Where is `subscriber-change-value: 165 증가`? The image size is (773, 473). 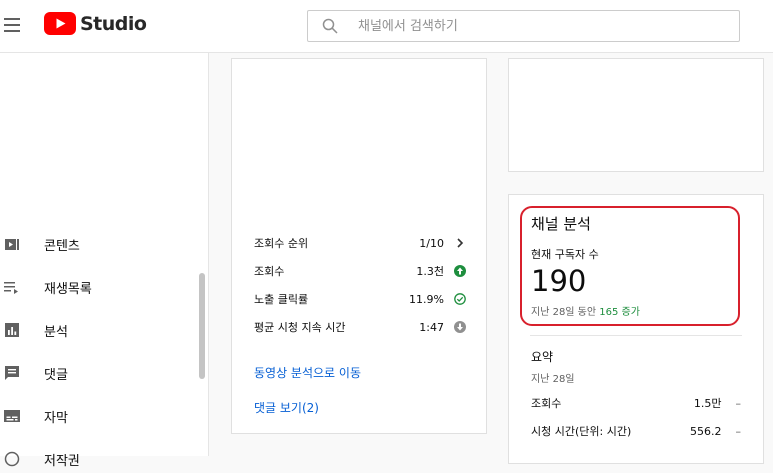
subscriber-change-value: 165 증가 is located at coordinates (619, 312).